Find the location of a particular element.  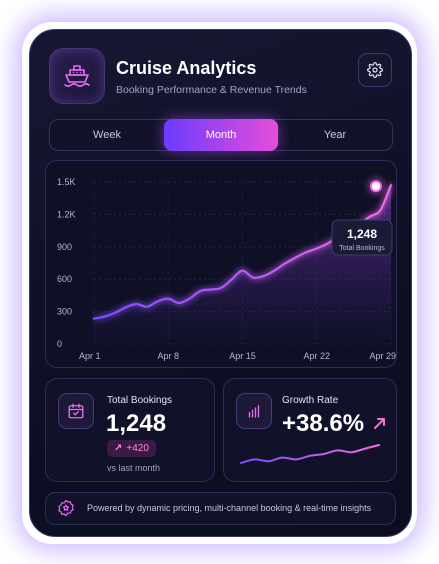

settings-button is located at coordinates (375, 70).